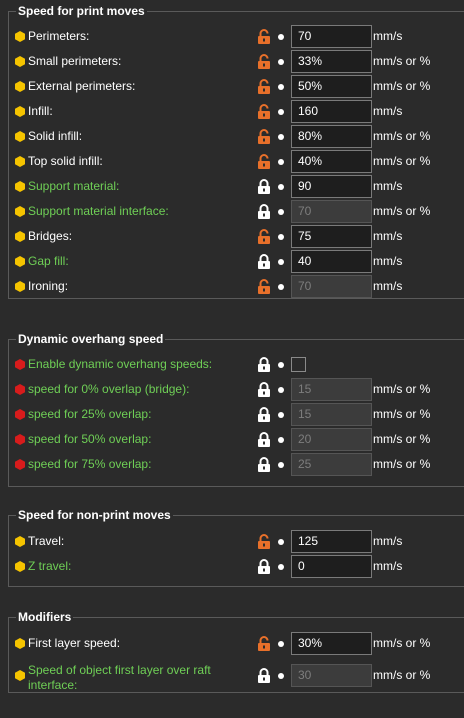 This screenshot has width=464, height=718. Describe the element at coordinates (236, 111) in the screenshot. I see `setting-row-infill: Infill: 160 mm/s` at that location.